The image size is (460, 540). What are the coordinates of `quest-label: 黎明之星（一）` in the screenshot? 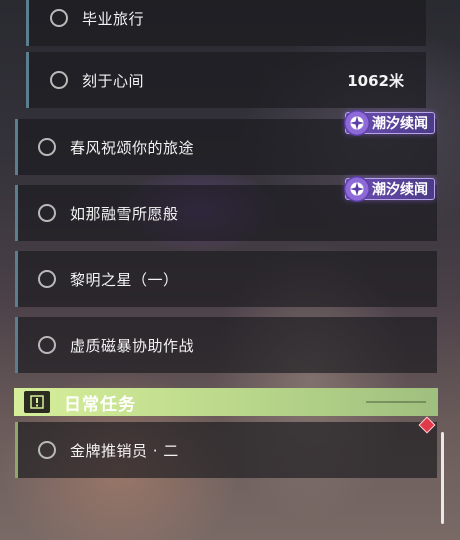 It's located at (124, 279).